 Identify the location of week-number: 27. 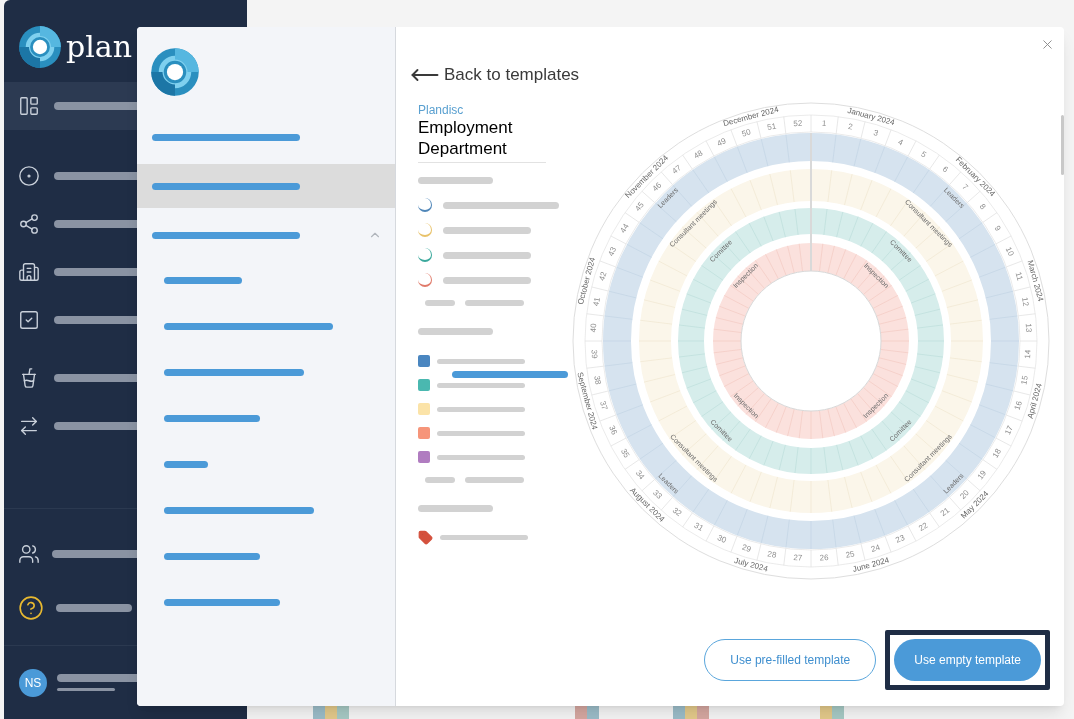
(798, 557).